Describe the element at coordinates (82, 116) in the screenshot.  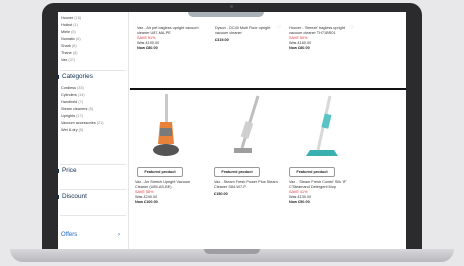
I see `category-filter-item: Uprights (17)` at that location.